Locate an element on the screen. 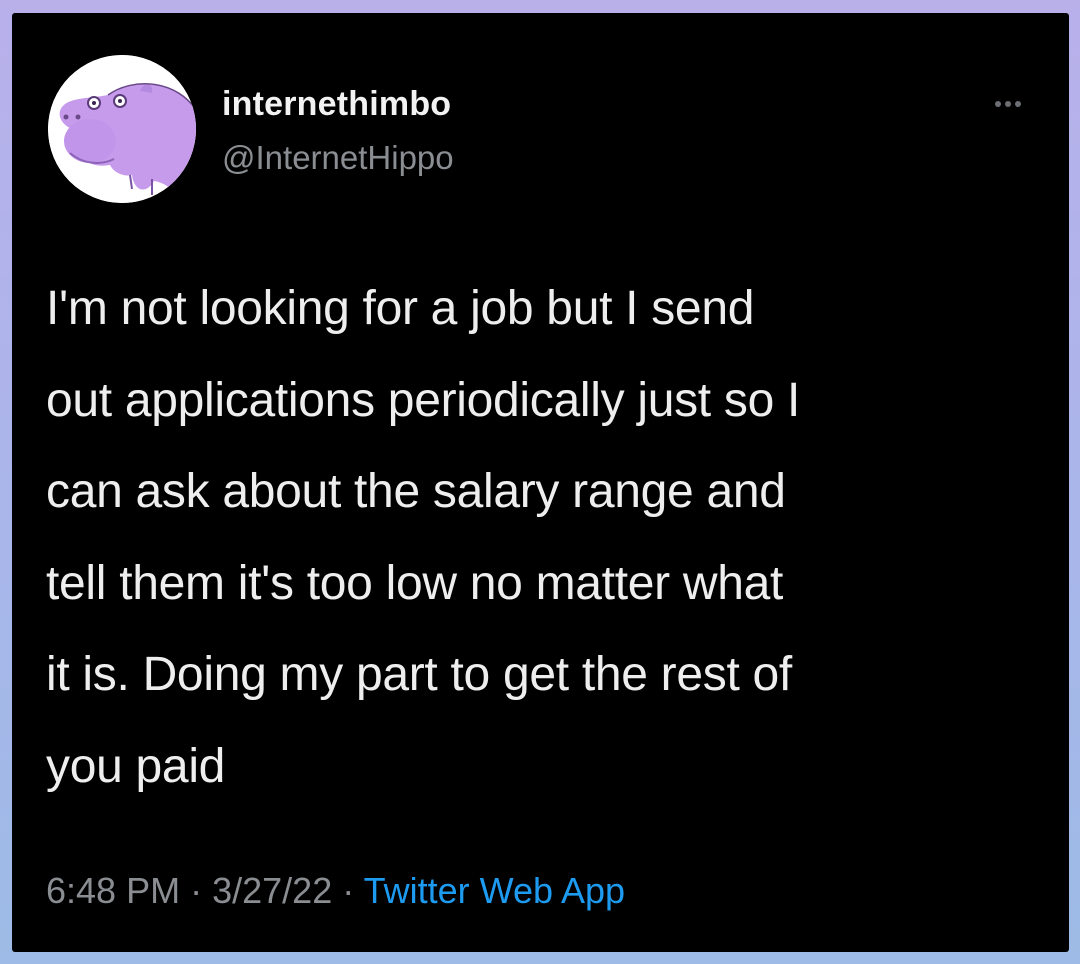 The height and width of the screenshot is (964, 1080). avatar is located at coordinates (122, 129).